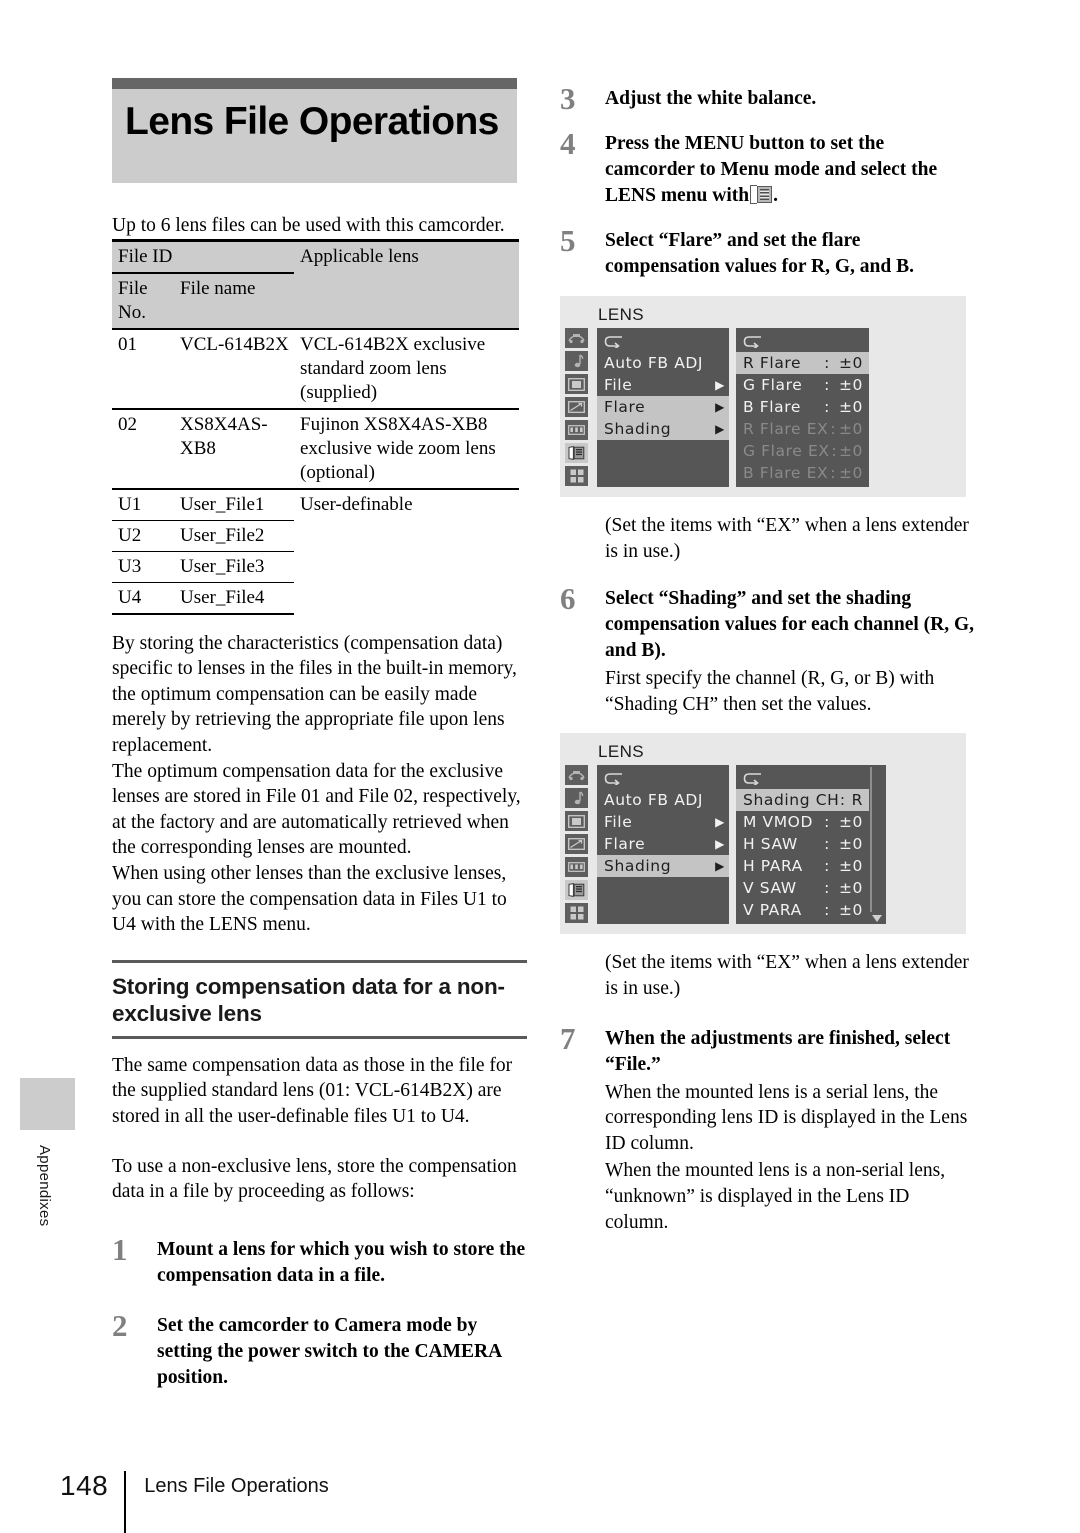  Describe the element at coordinates (125, 1502) in the screenshot. I see `footer-divider` at that location.